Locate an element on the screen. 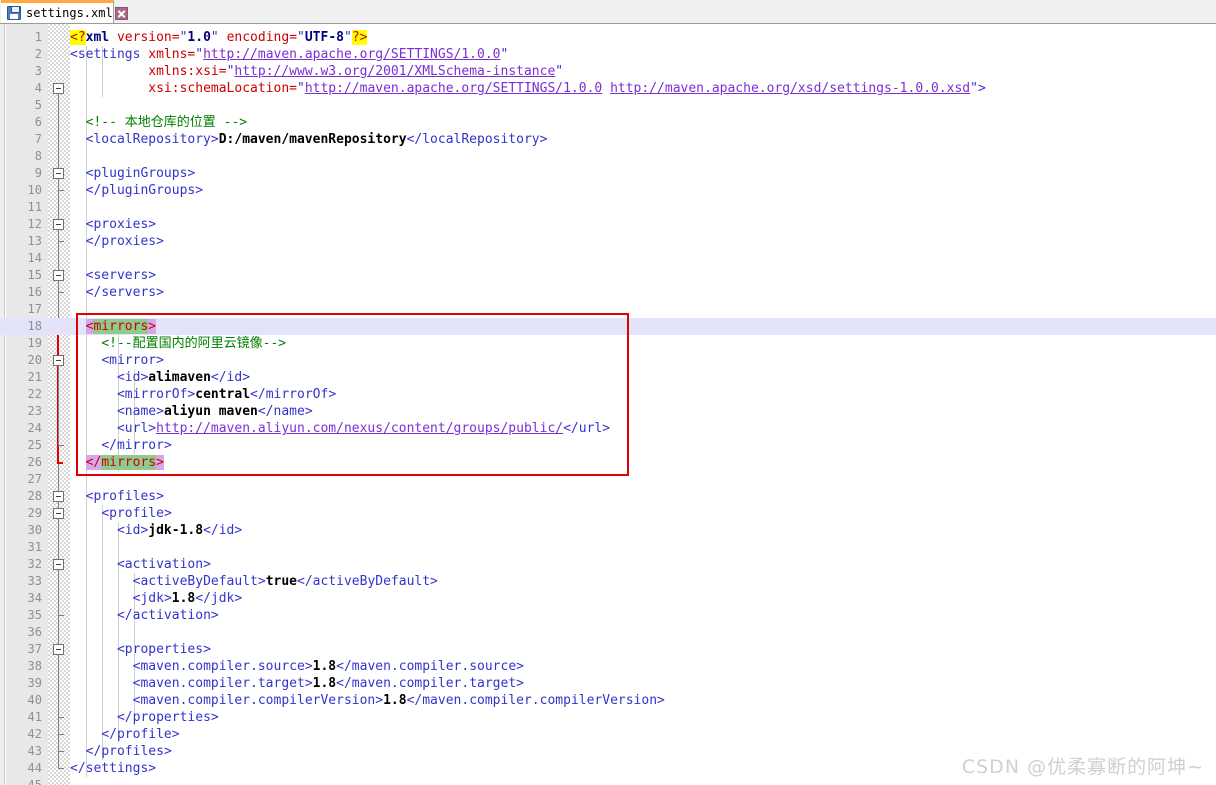 The height and width of the screenshot is (785, 1216). line-content: </servers> is located at coordinates (124, 292).